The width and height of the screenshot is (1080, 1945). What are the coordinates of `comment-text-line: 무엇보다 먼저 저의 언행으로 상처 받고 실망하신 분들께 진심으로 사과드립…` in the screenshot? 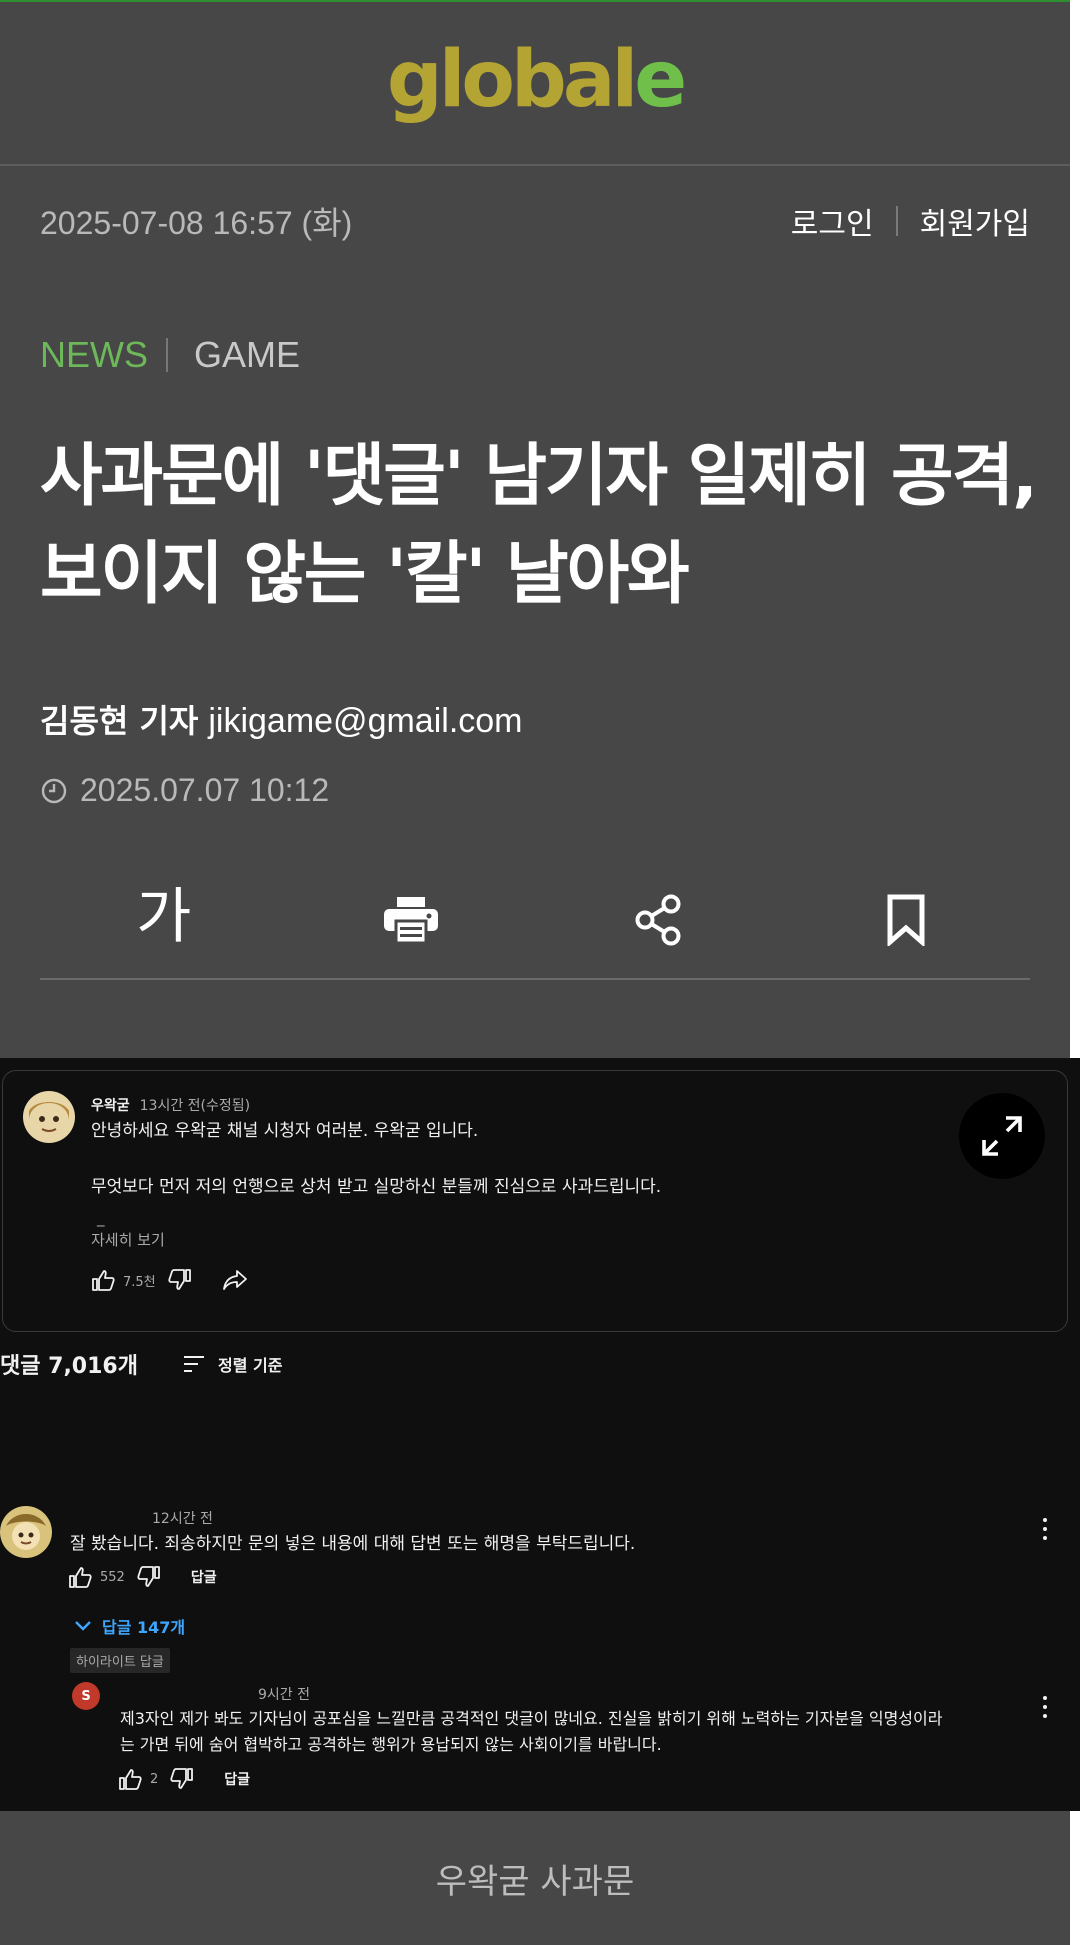 It's located at (376, 1187).